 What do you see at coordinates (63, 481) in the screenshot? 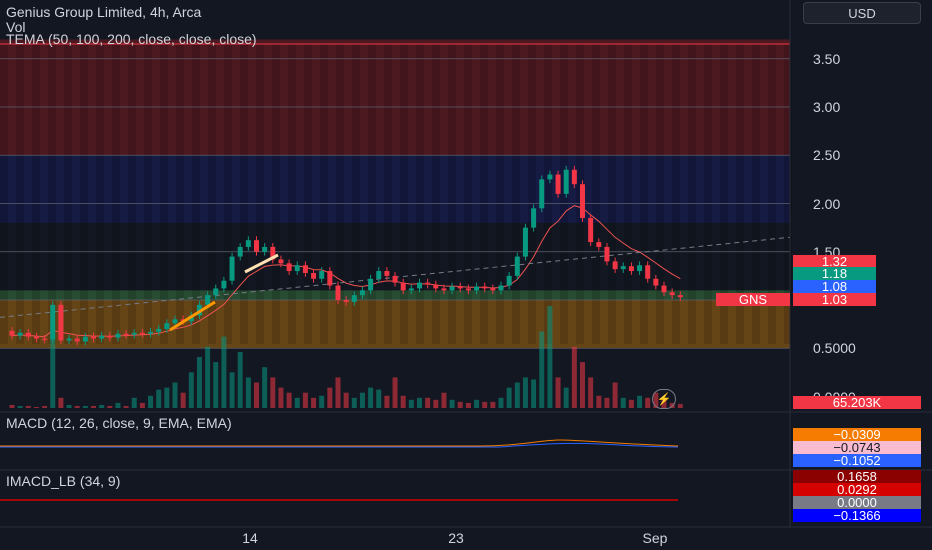
I see `imacd-legend: IMACD_LB (34, 9)` at bounding box center [63, 481].